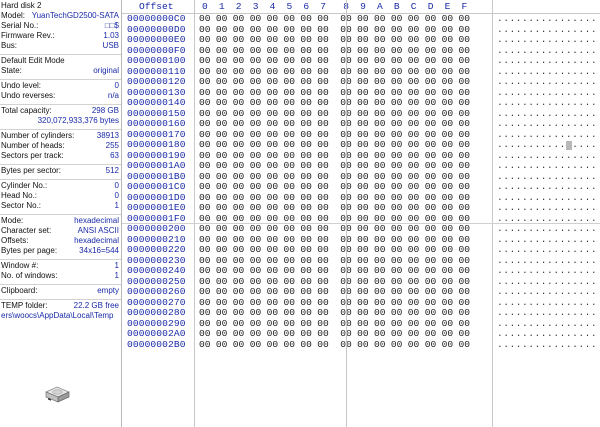  Describe the element at coordinates (156, 229) in the screenshot. I see `row-offset: 0000000200` at that location.